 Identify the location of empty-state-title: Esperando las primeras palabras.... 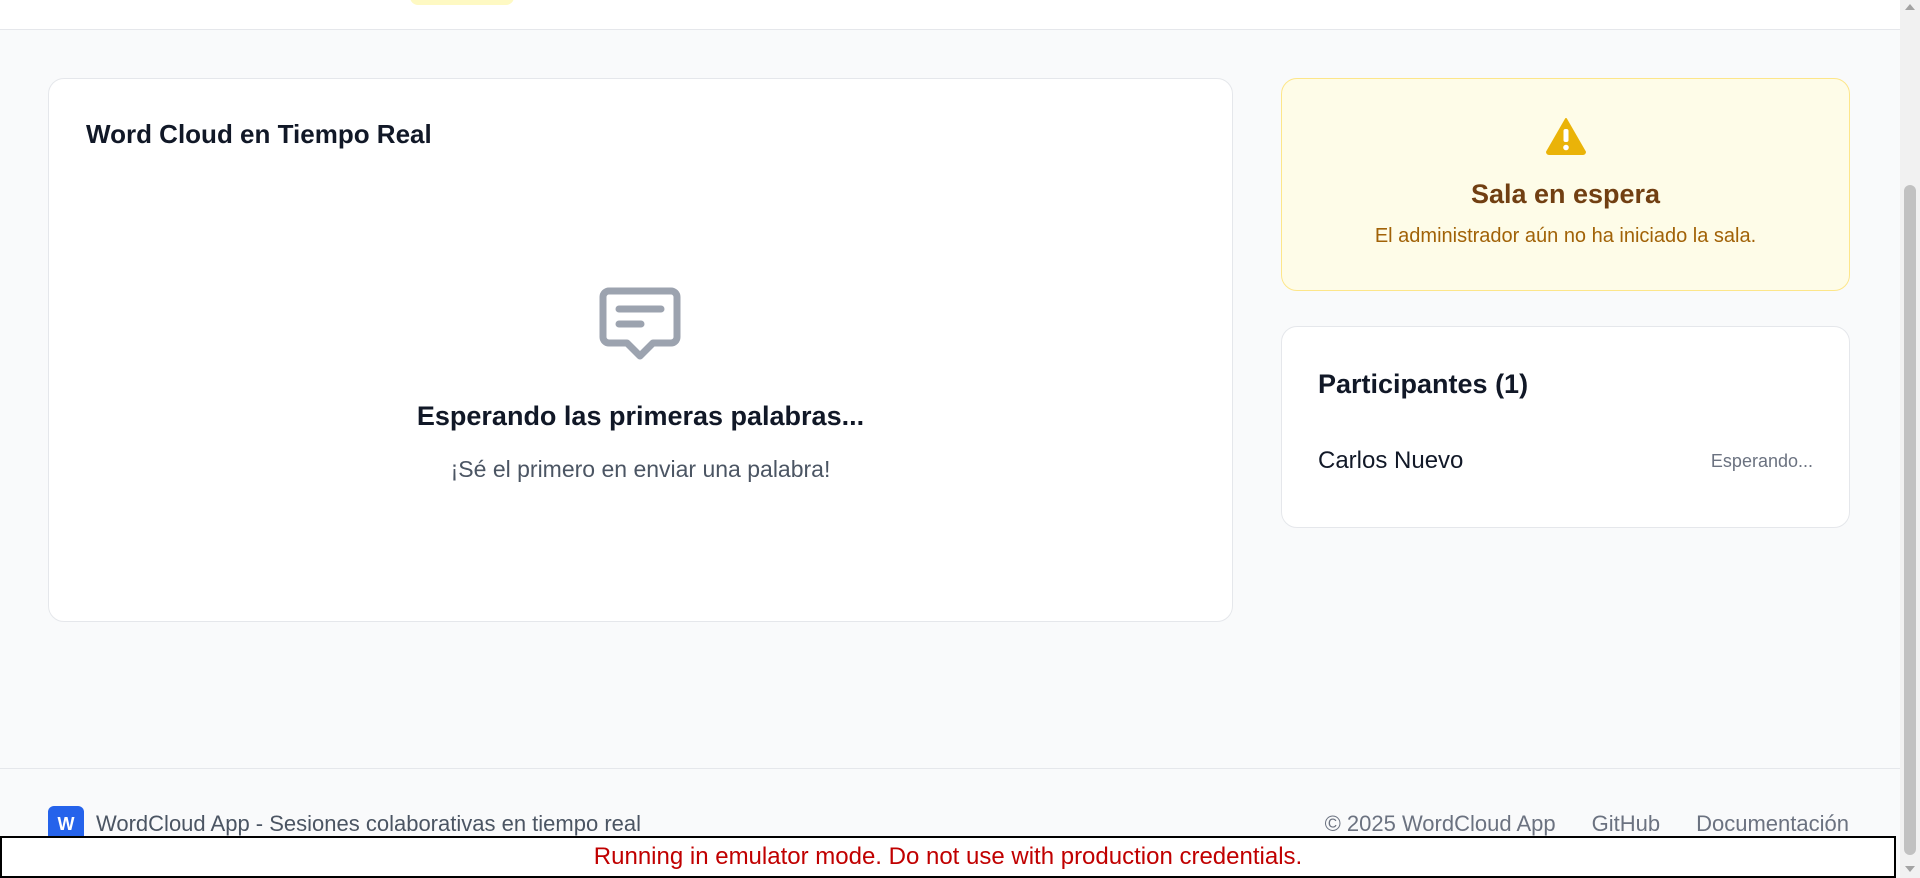
(640, 416).